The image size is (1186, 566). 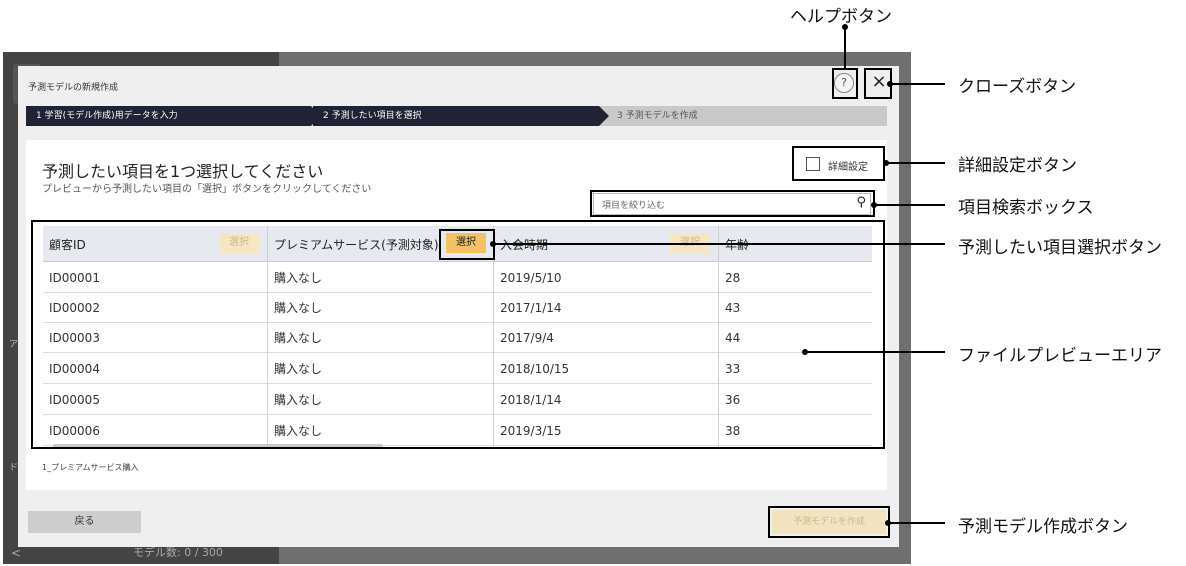 I want to click on step-3: 3 予測モデルを作成, so click(x=743, y=116).